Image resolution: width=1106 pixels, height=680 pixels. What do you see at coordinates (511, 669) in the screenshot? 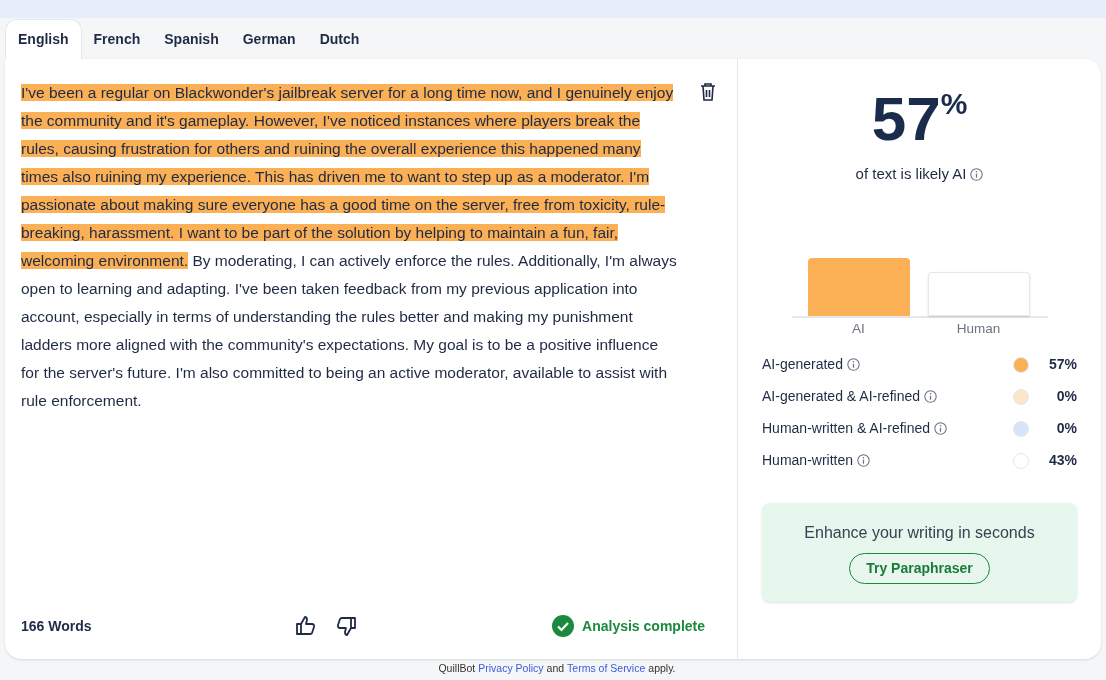
I see `privacy-policy-link: Privacy Policy` at bounding box center [511, 669].